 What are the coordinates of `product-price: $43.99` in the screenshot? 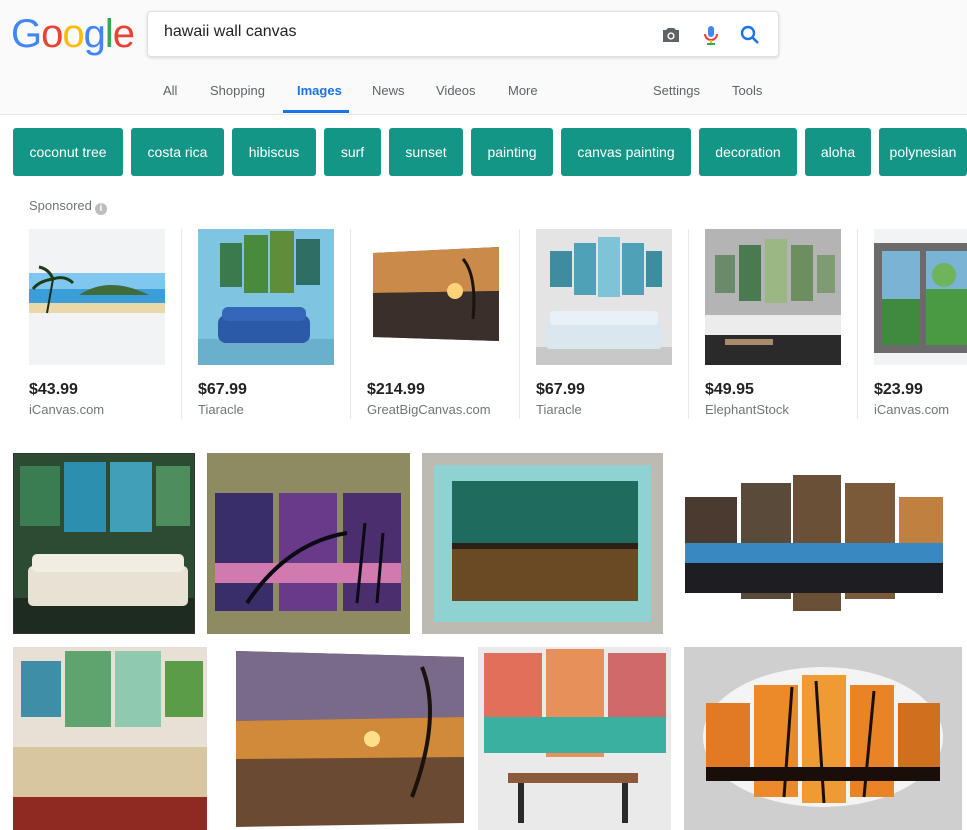 It's located at (53, 389).